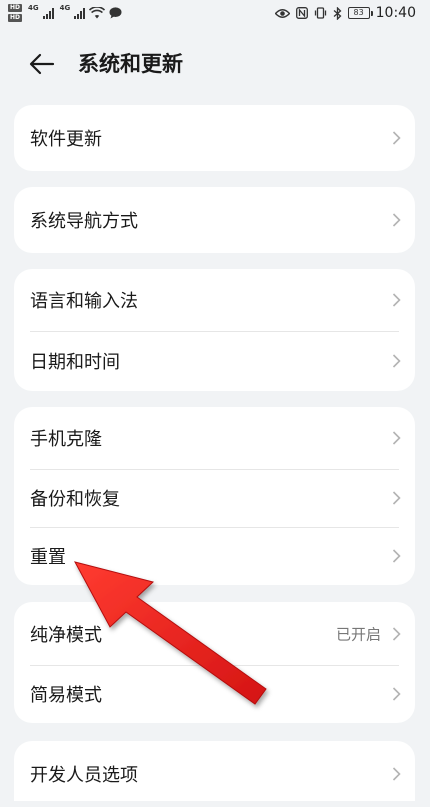 This screenshot has height=807, width=430. What do you see at coordinates (320, 13) in the screenshot?
I see `vibrate-icon` at bounding box center [320, 13].